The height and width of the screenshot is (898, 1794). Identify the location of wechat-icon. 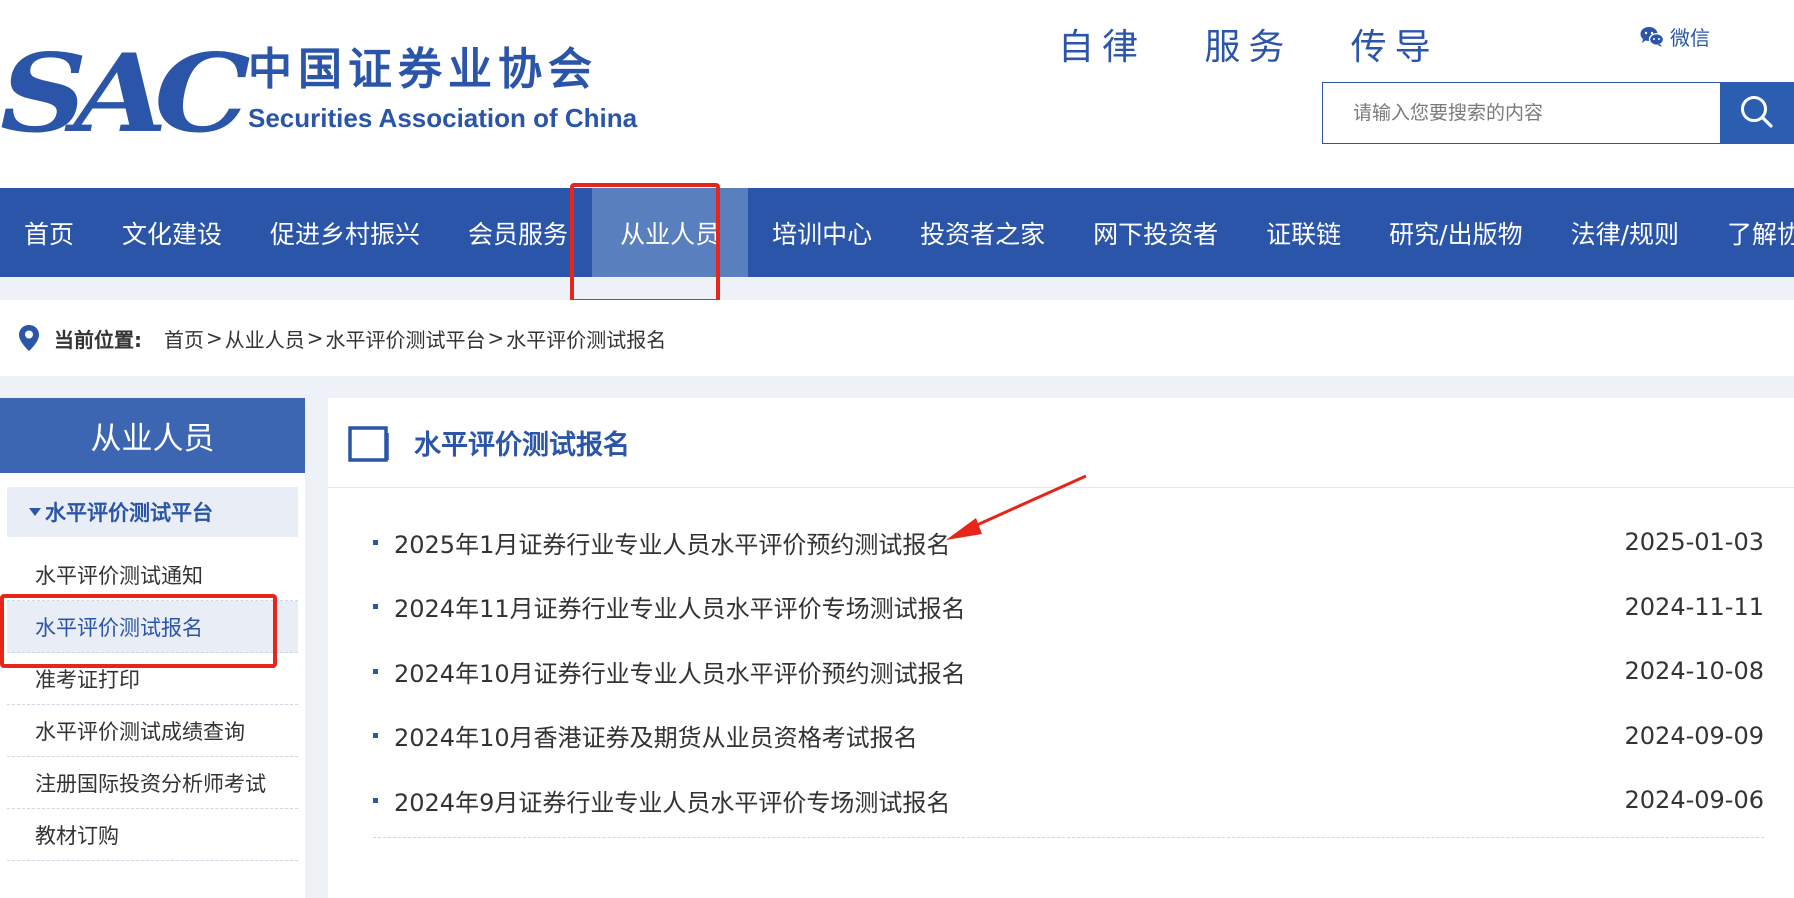
(1652, 37).